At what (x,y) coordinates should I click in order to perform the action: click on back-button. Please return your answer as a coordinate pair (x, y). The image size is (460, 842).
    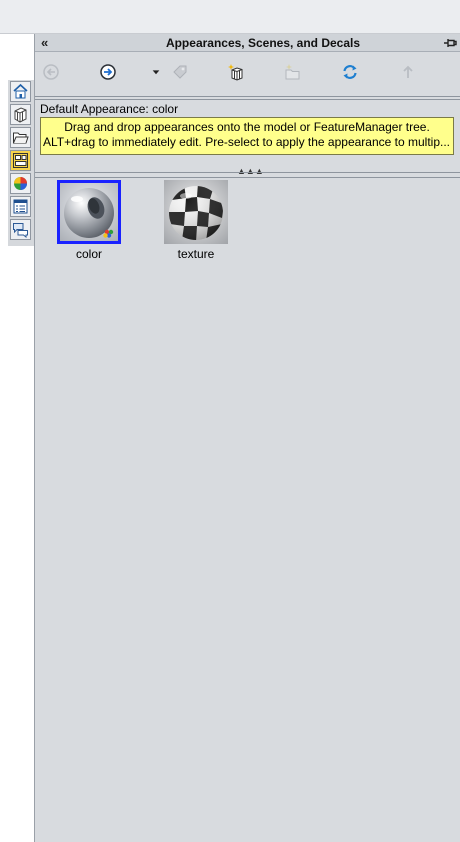
    Looking at the image, I should click on (51, 72).